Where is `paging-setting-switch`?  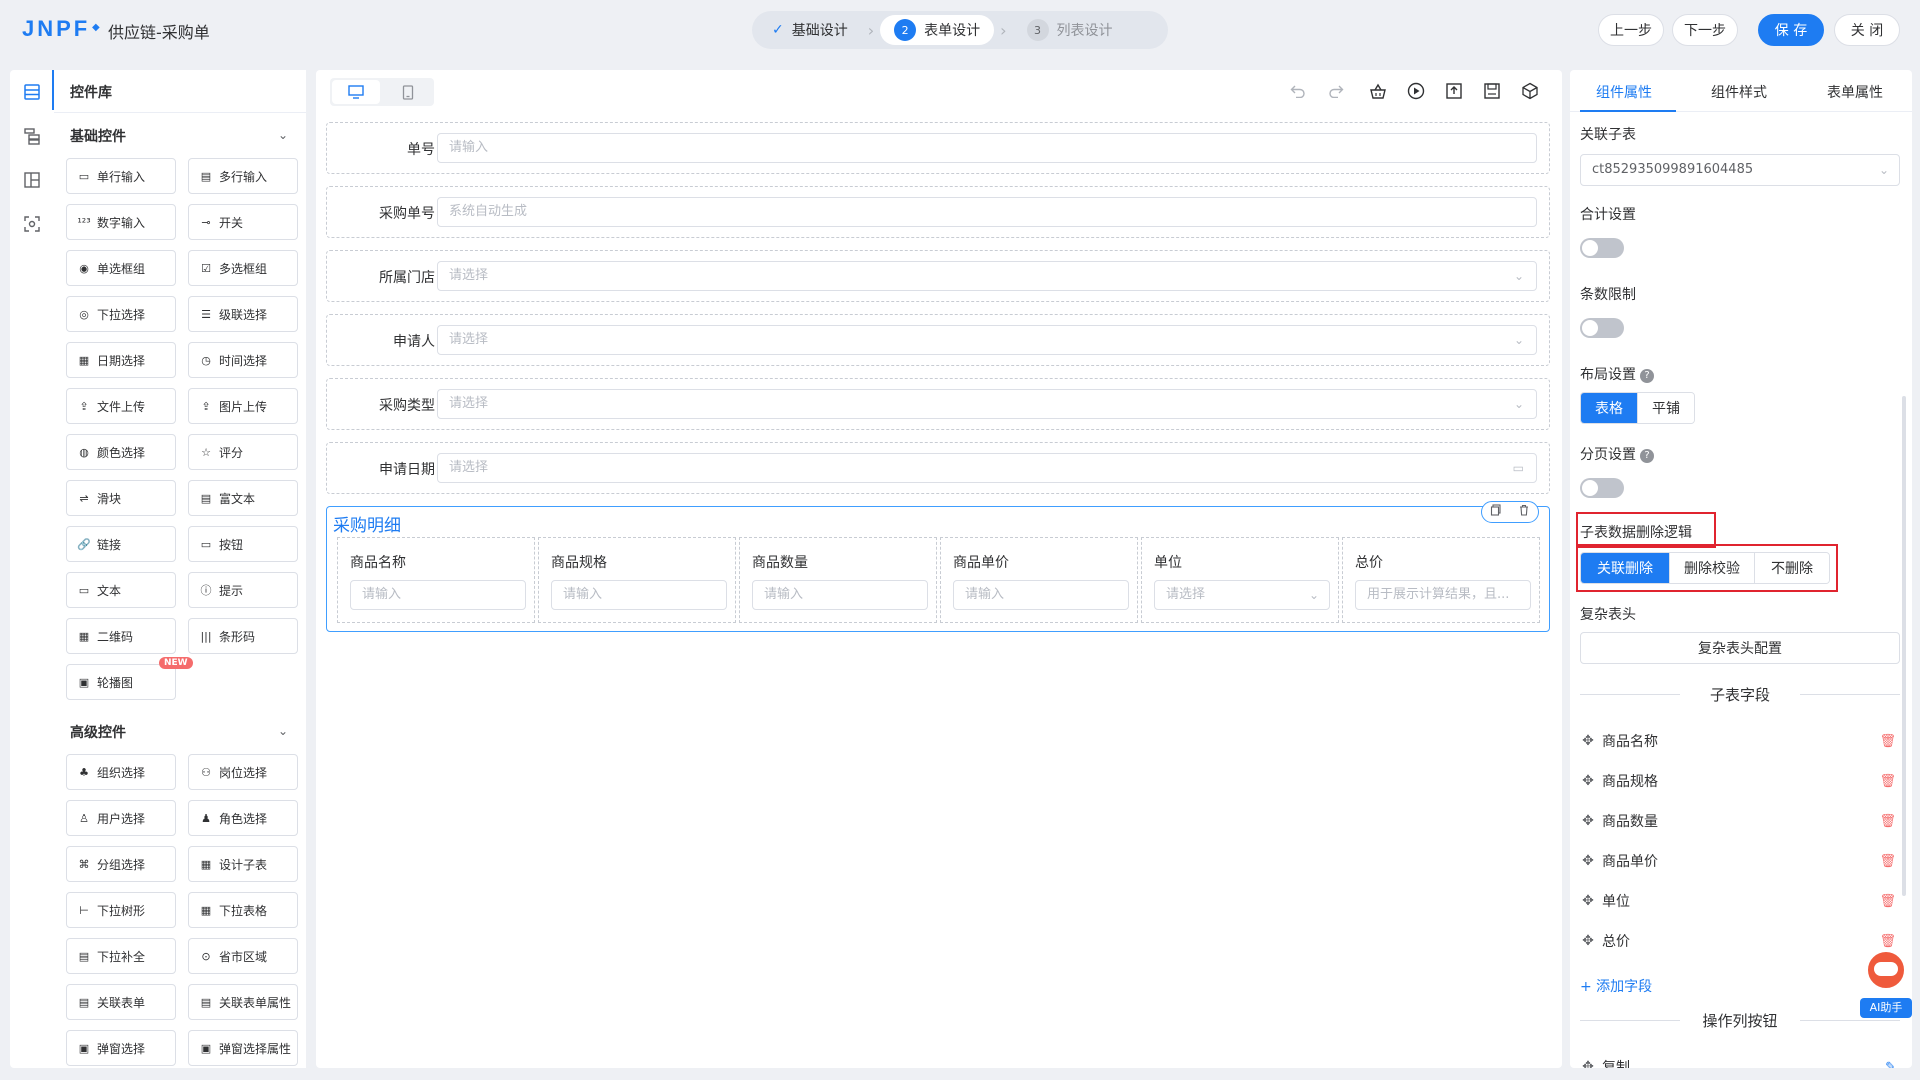
paging-setting-switch is located at coordinates (1602, 488).